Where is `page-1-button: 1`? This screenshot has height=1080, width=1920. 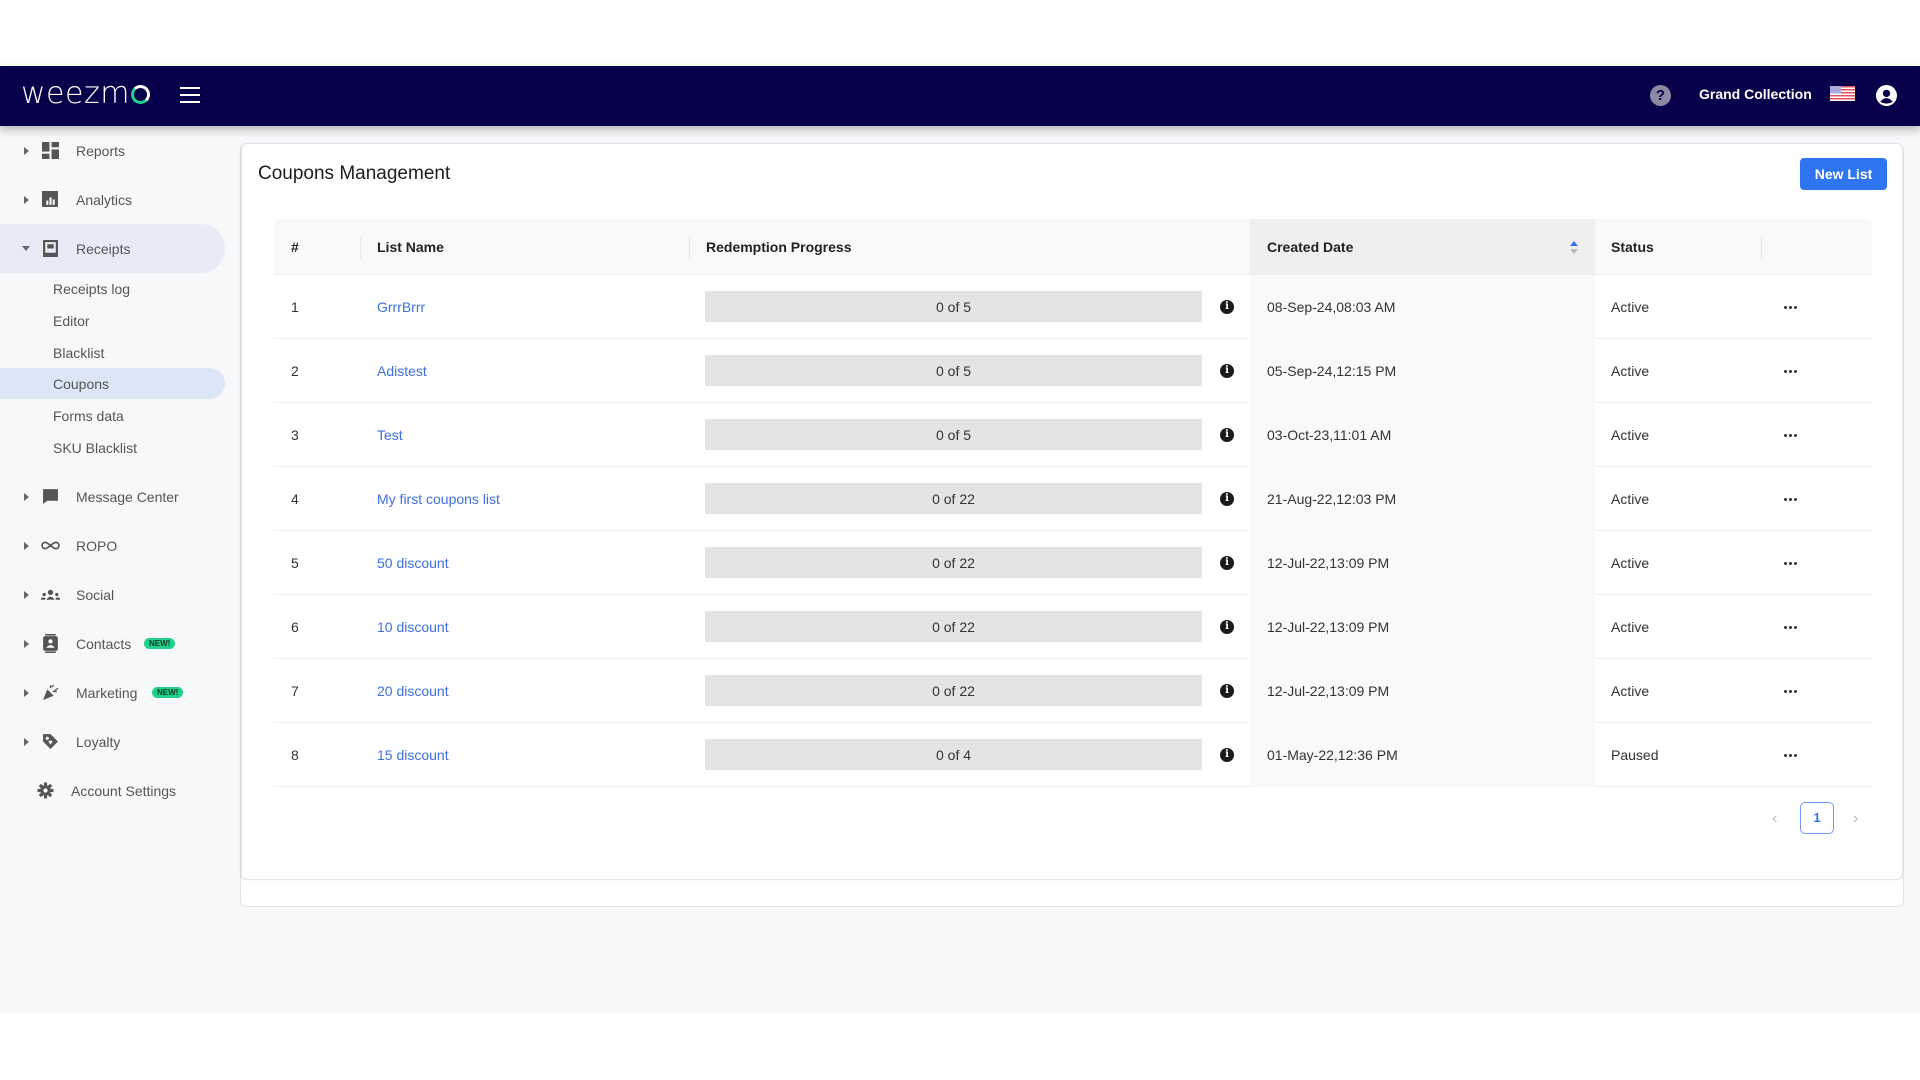
page-1-button: 1 is located at coordinates (1817, 818).